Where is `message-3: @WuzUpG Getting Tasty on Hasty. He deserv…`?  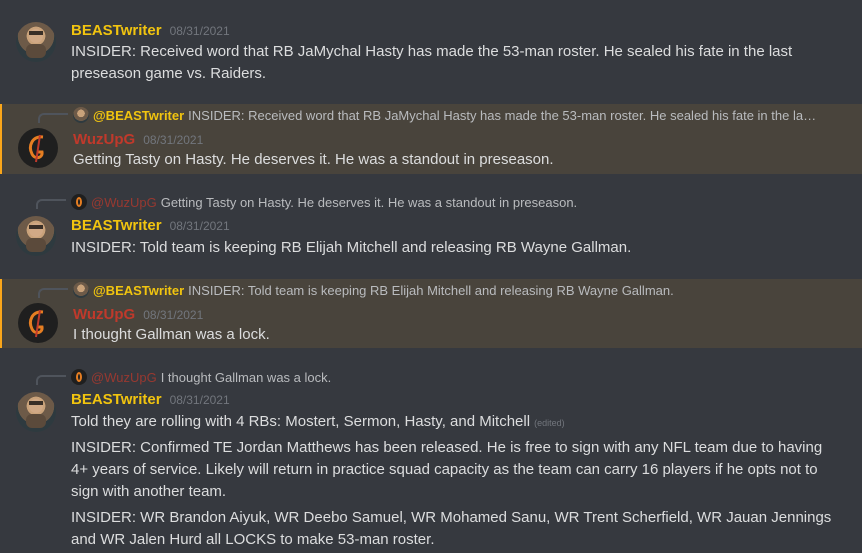
message-3: @WuzUpG Getting Tasty on Hasty. He deserv… is located at coordinates (431, 227).